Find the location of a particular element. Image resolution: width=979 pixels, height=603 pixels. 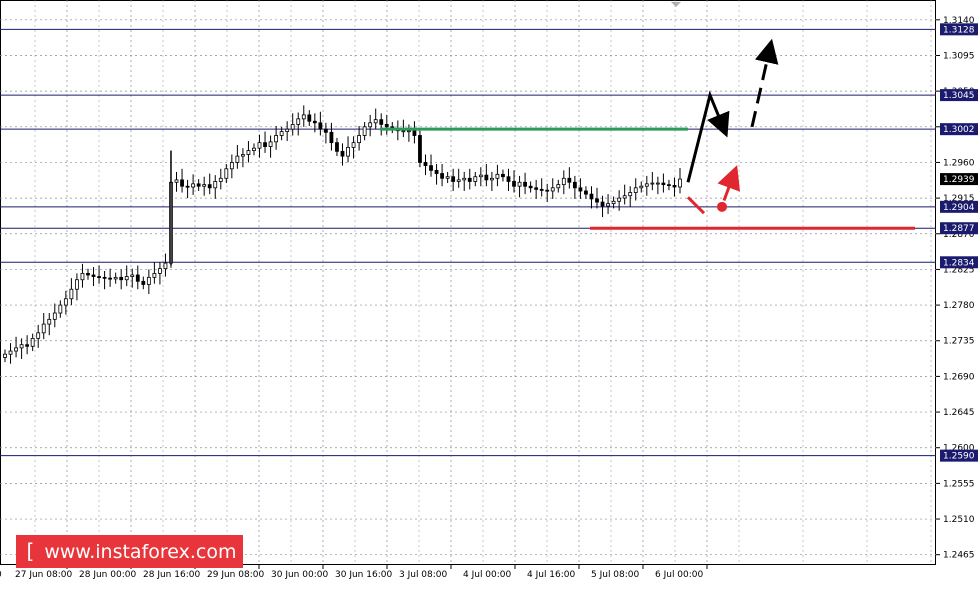

y-tick-label: 1.2510 is located at coordinates (959, 520).